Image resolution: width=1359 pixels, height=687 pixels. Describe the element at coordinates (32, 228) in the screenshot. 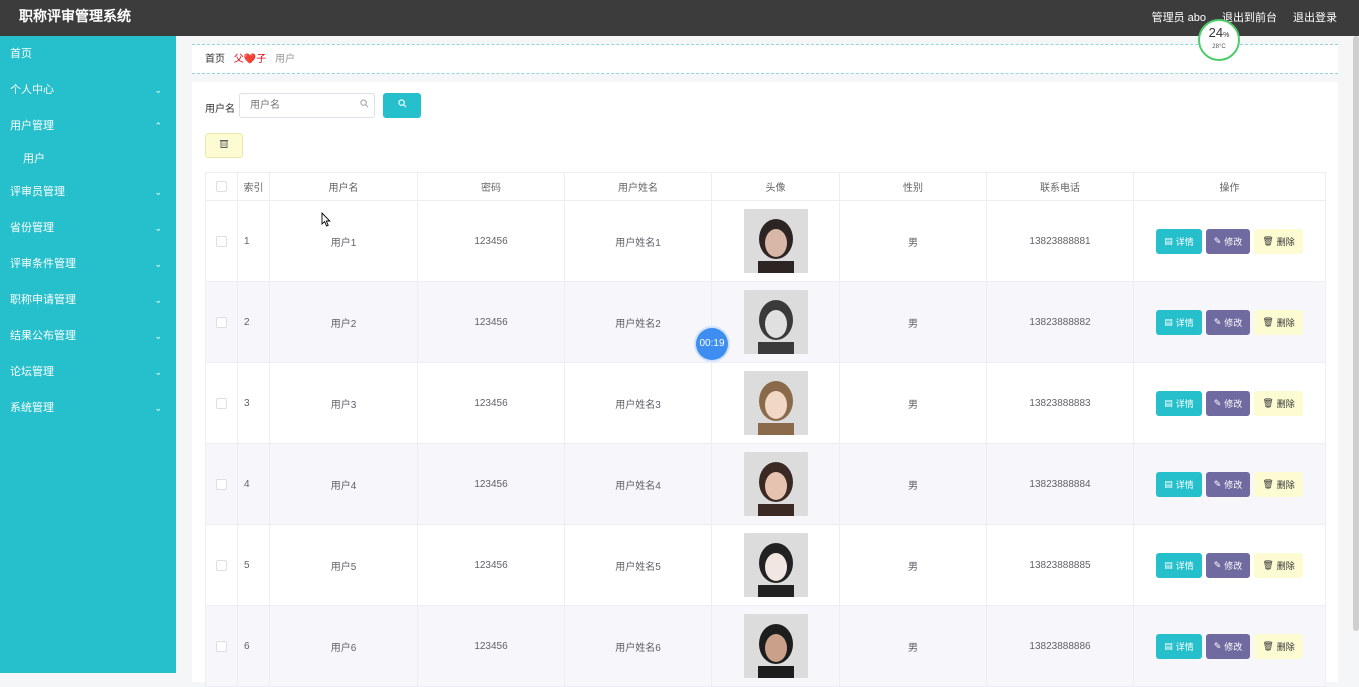

I see `sidebar-item-label: 省份管理` at that location.